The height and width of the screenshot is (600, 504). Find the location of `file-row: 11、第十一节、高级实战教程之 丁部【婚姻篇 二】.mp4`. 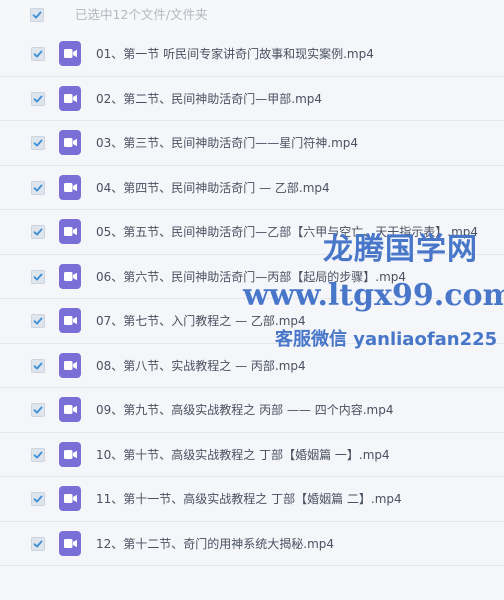

file-row: 11、第十一节、高级实战教程之 丁部【婚姻篇 二】.mp4 is located at coordinates (252, 499).